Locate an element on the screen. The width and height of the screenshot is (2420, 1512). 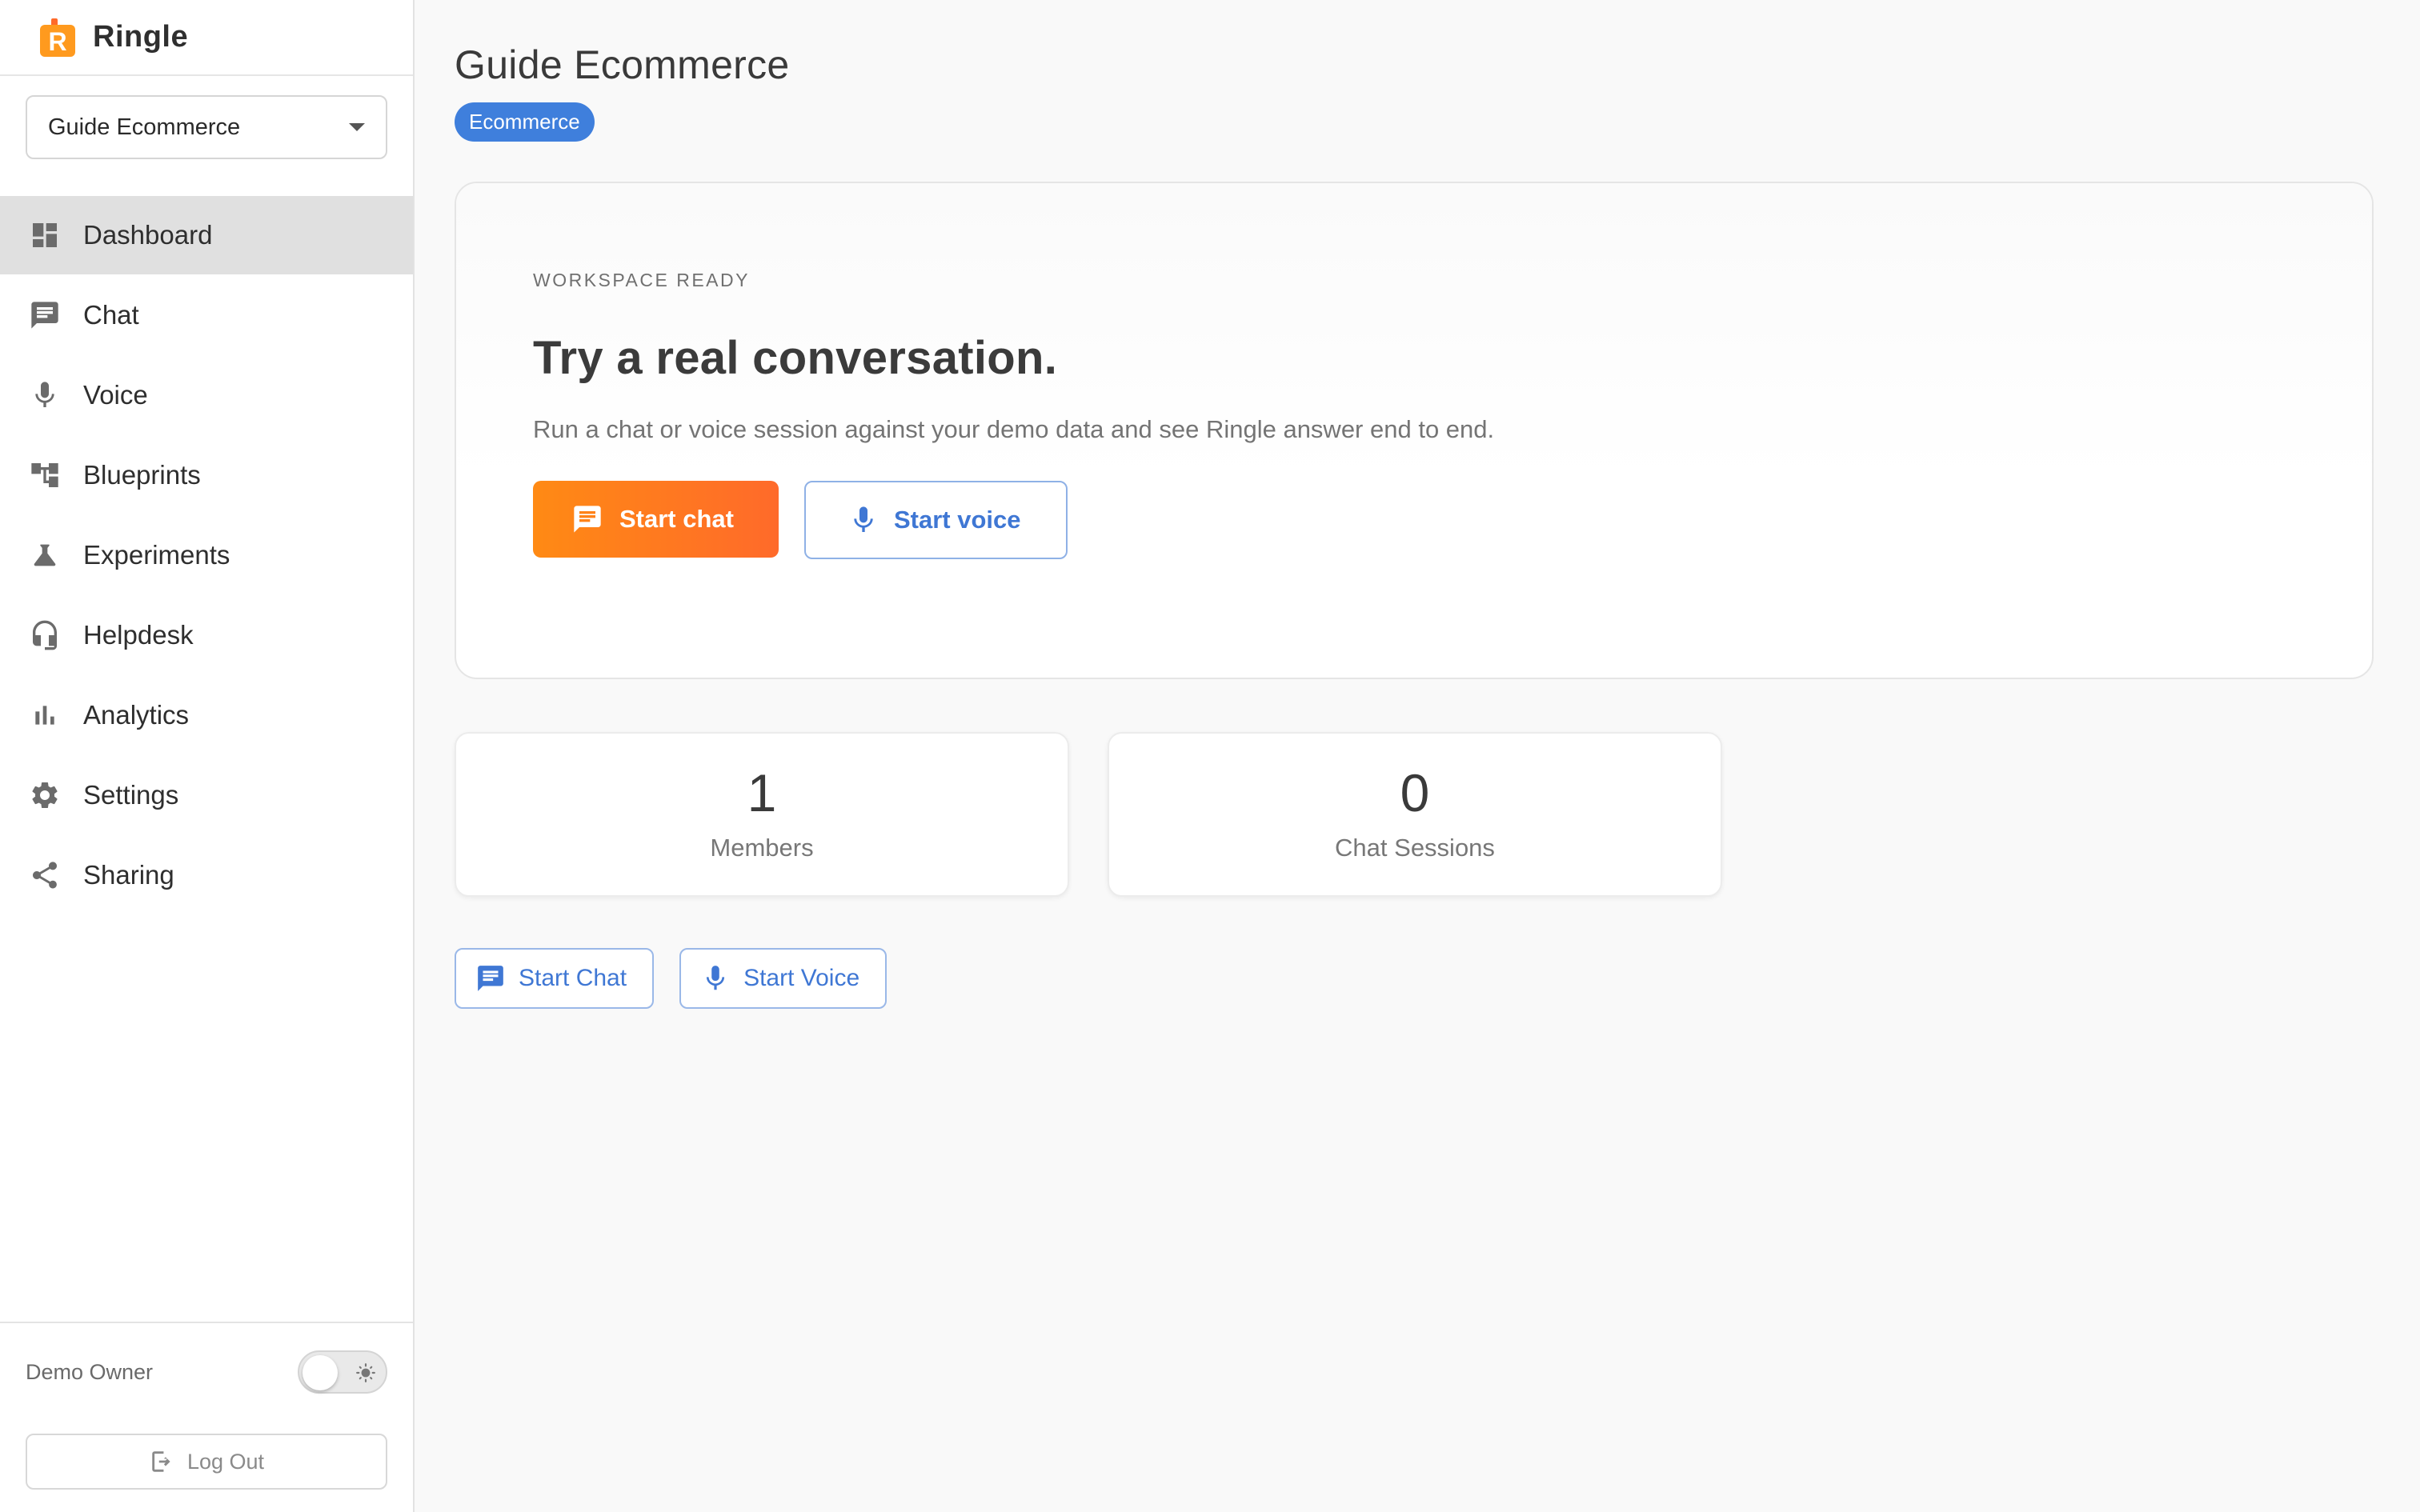
sidebar-item-sharing: Sharing is located at coordinates (206, 875).